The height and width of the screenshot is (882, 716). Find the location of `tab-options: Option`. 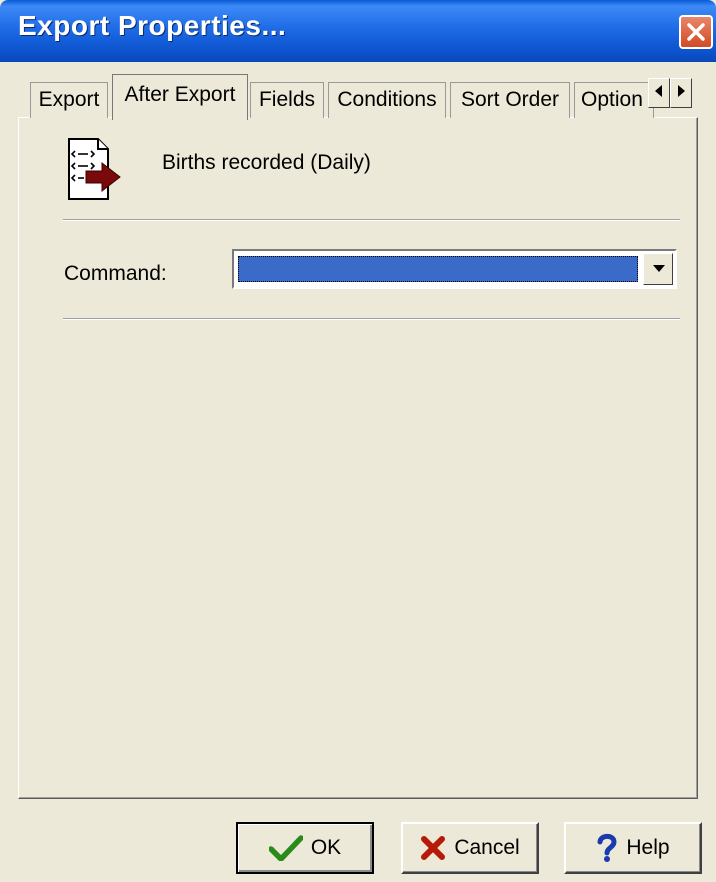

tab-options: Option is located at coordinates (614, 100).